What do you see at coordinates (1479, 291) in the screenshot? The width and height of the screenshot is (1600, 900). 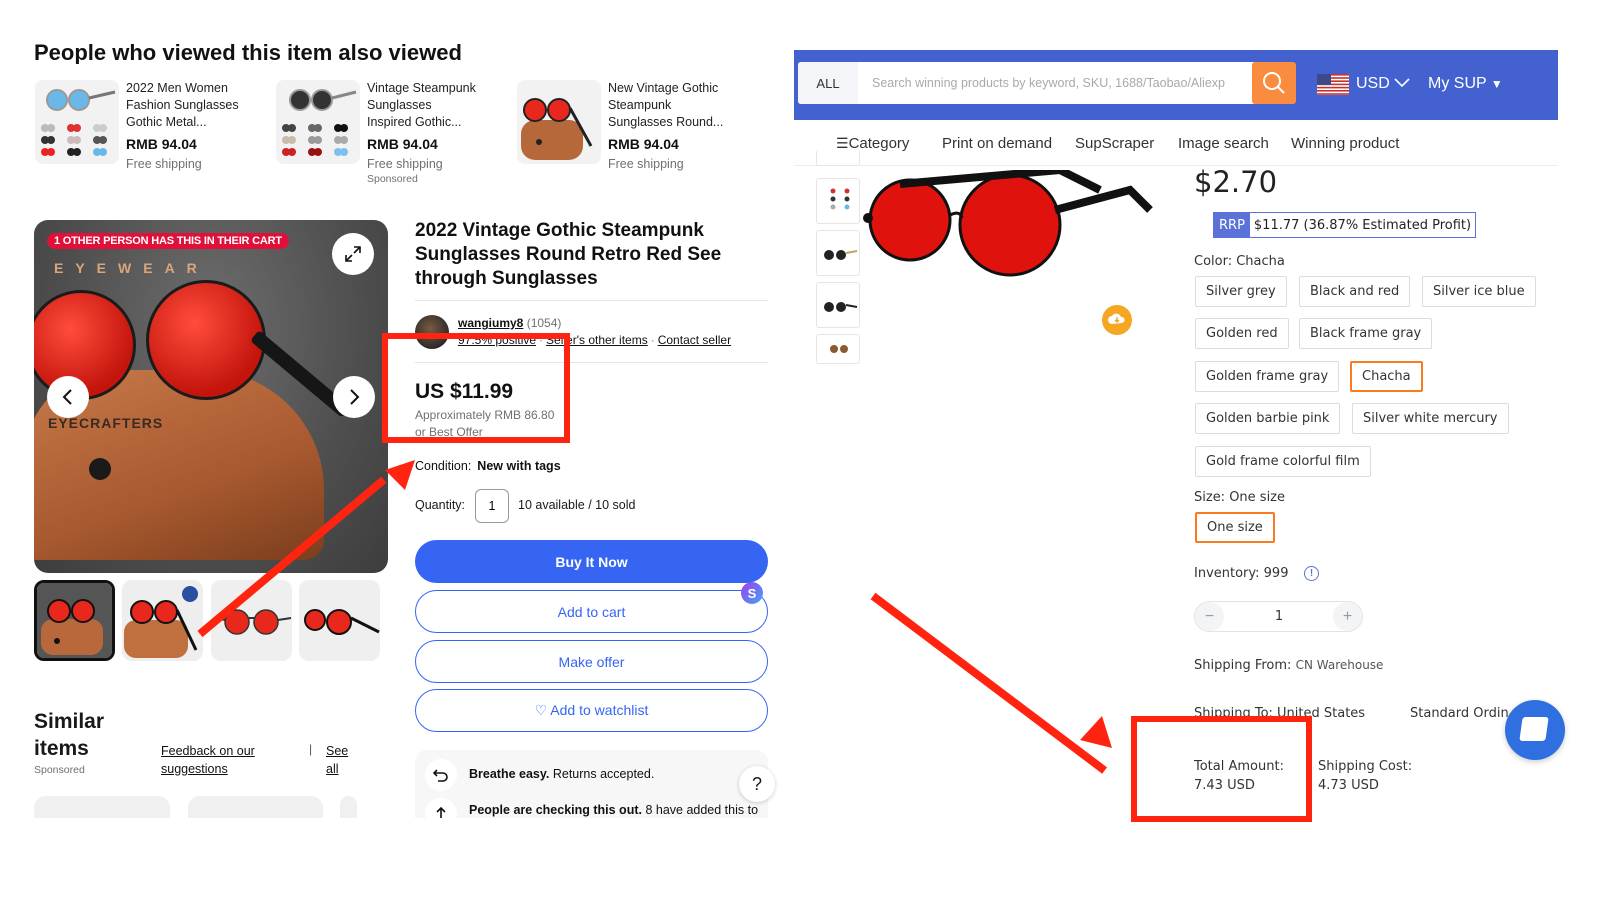 I see `color-option: Silver ice blue` at bounding box center [1479, 291].